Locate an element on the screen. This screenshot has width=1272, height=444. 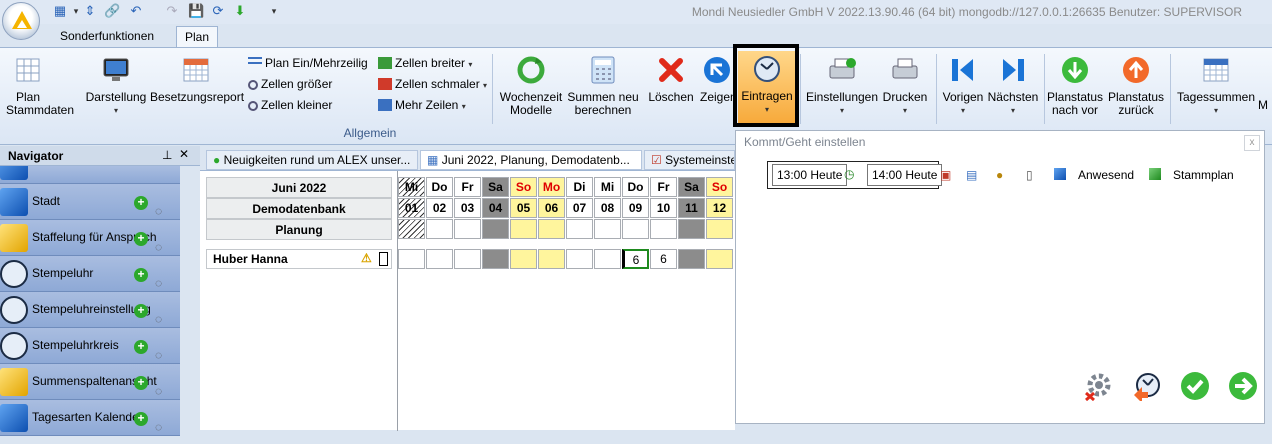
planstatus-nach-vor-button: Planstatus nach vor is located at coordinates (1075, 84).